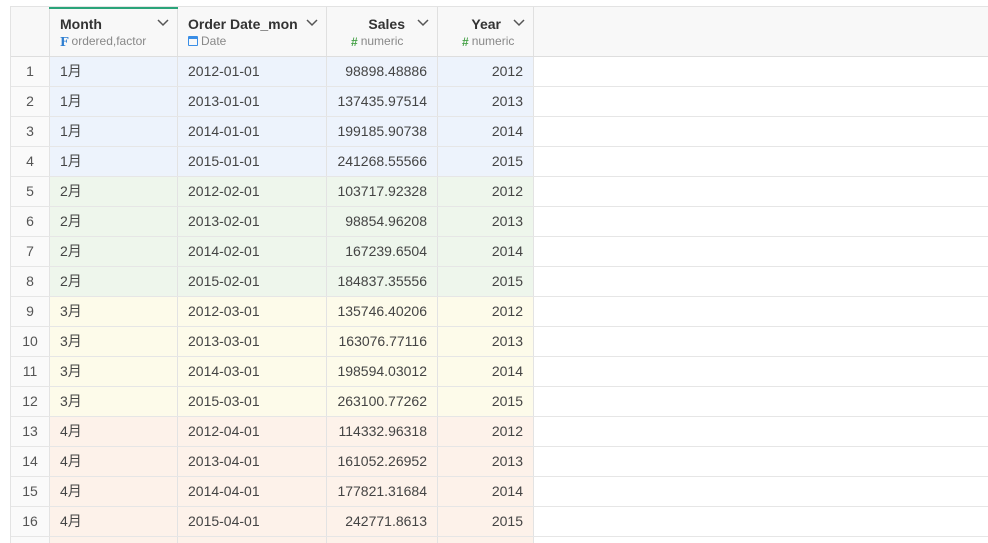 Image resolution: width=988 pixels, height=543 pixels. Describe the element at coordinates (382, 221) in the screenshot. I see `sales-cell: 98854.96208` at that location.